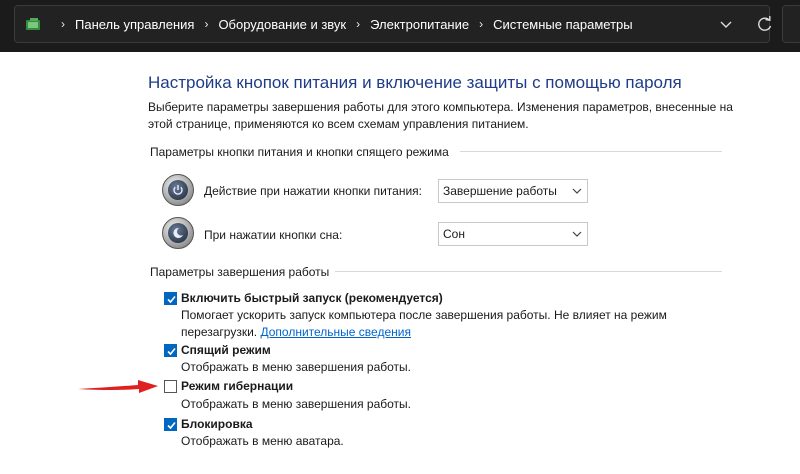 The image size is (800, 474). I want to click on breadcrumb-item-system-settings: Системные параметры, so click(562, 24).